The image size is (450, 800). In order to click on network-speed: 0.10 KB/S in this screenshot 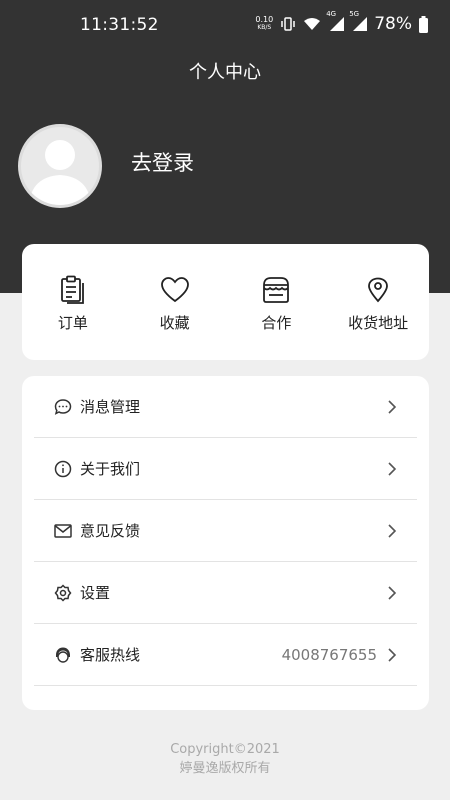, I will do `click(264, 24)`.